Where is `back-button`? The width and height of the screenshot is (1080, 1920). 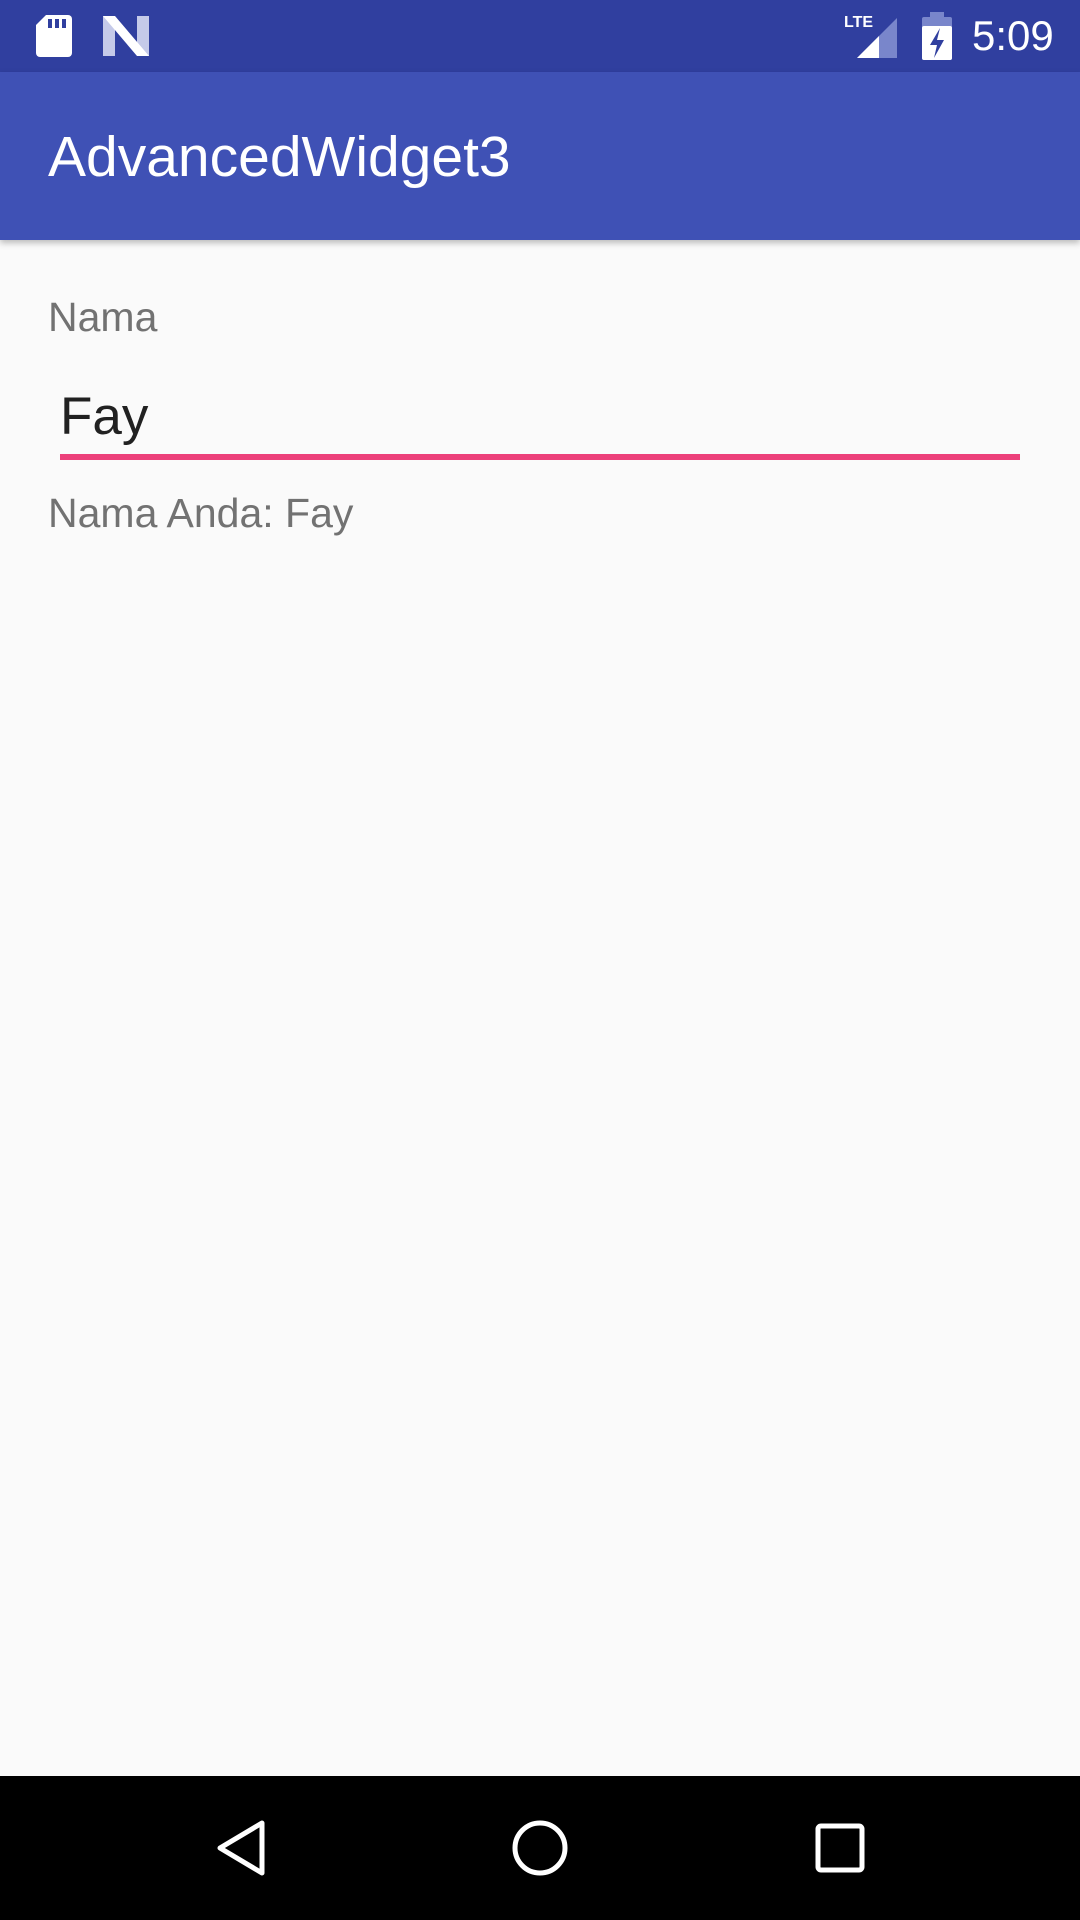 back-button is located at coordinates (241, 1848).